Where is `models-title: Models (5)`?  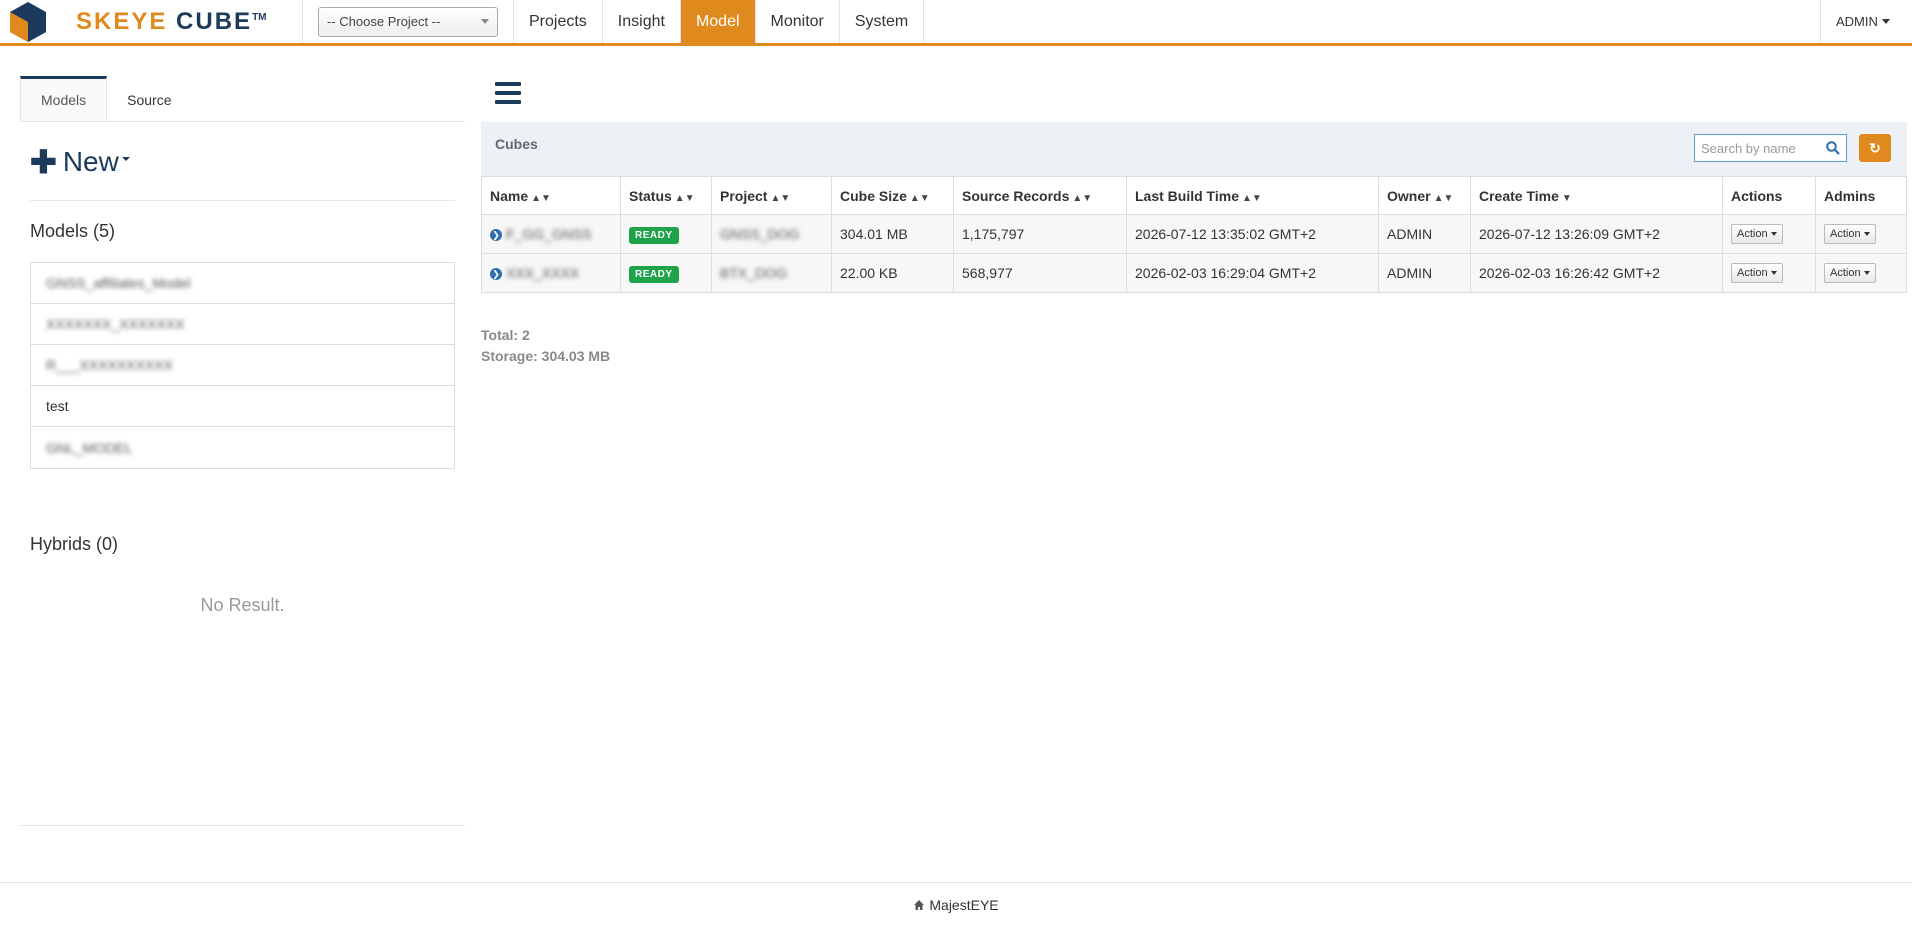 models-title: Models (5) is located at coordinates (73, 231).